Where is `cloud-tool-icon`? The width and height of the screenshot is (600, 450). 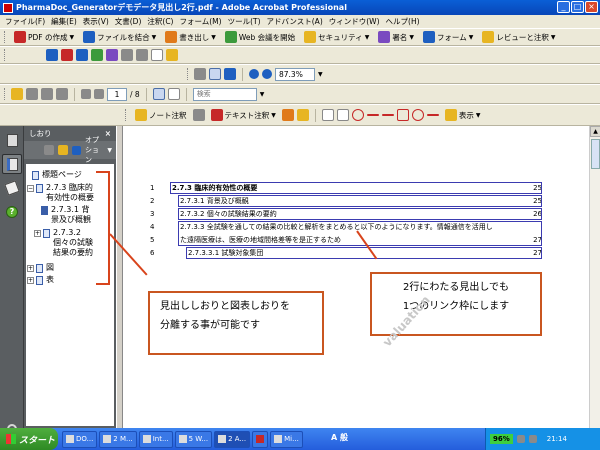 cloud-tool-icon is located at coordinates (357, 115).